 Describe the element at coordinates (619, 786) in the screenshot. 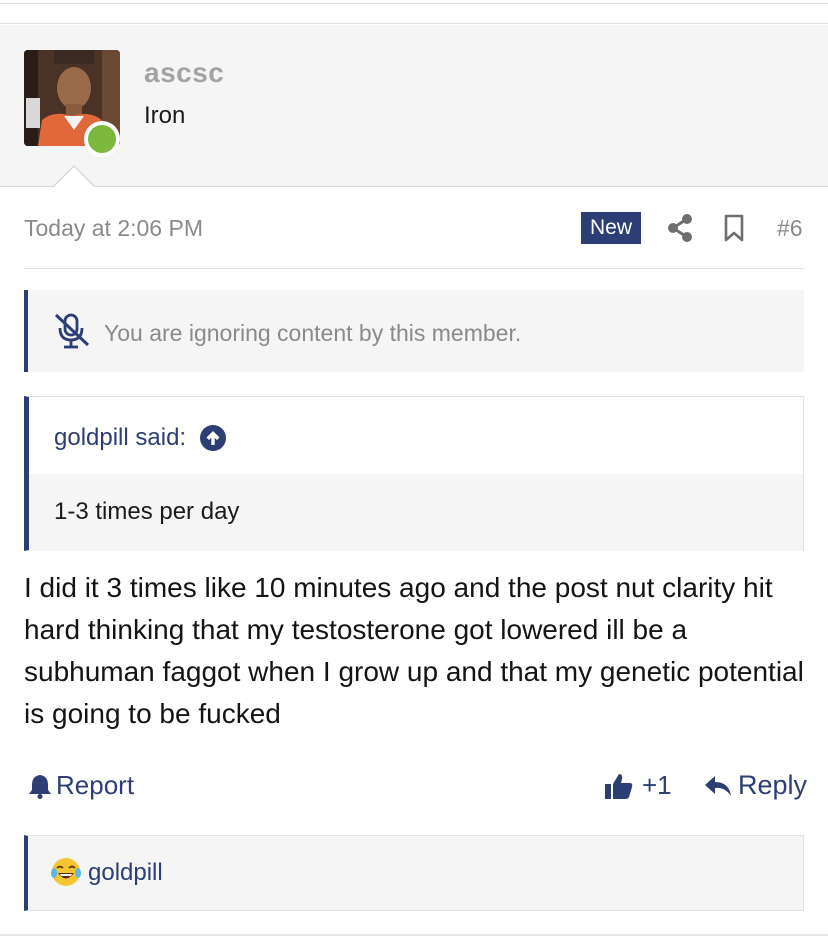

I see `thumbs-up-icon` at that location.